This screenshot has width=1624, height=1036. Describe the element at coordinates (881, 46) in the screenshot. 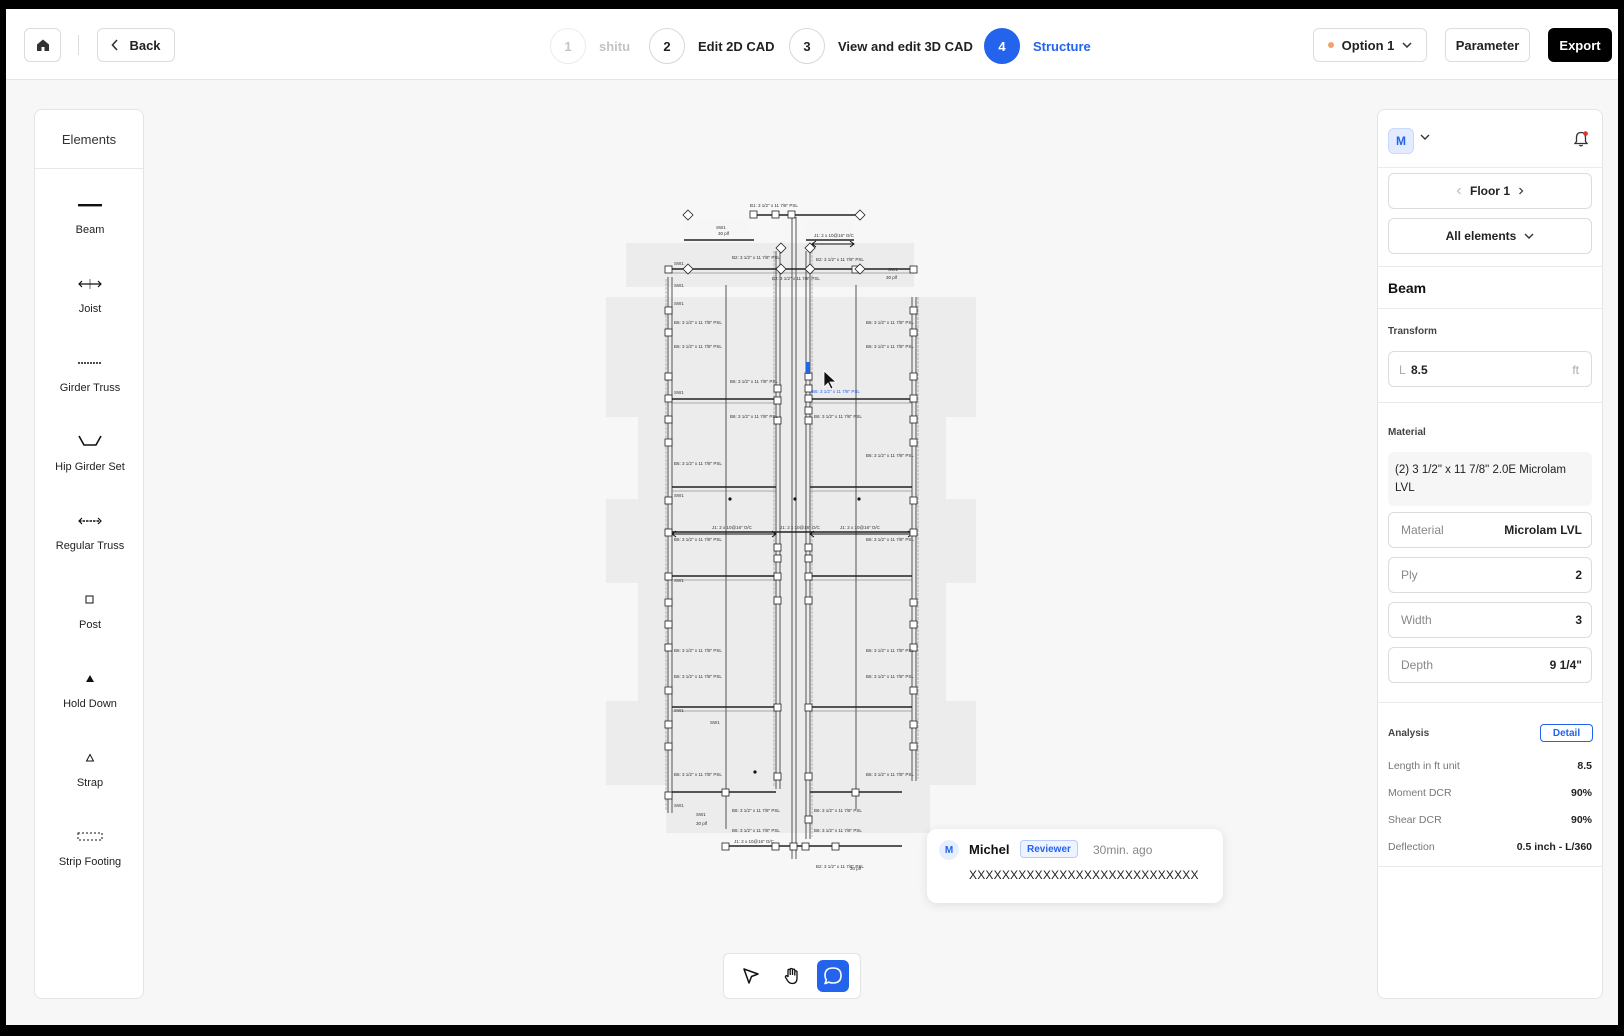

I see `step-3: 3 View and edit 3D CAD` at that location.